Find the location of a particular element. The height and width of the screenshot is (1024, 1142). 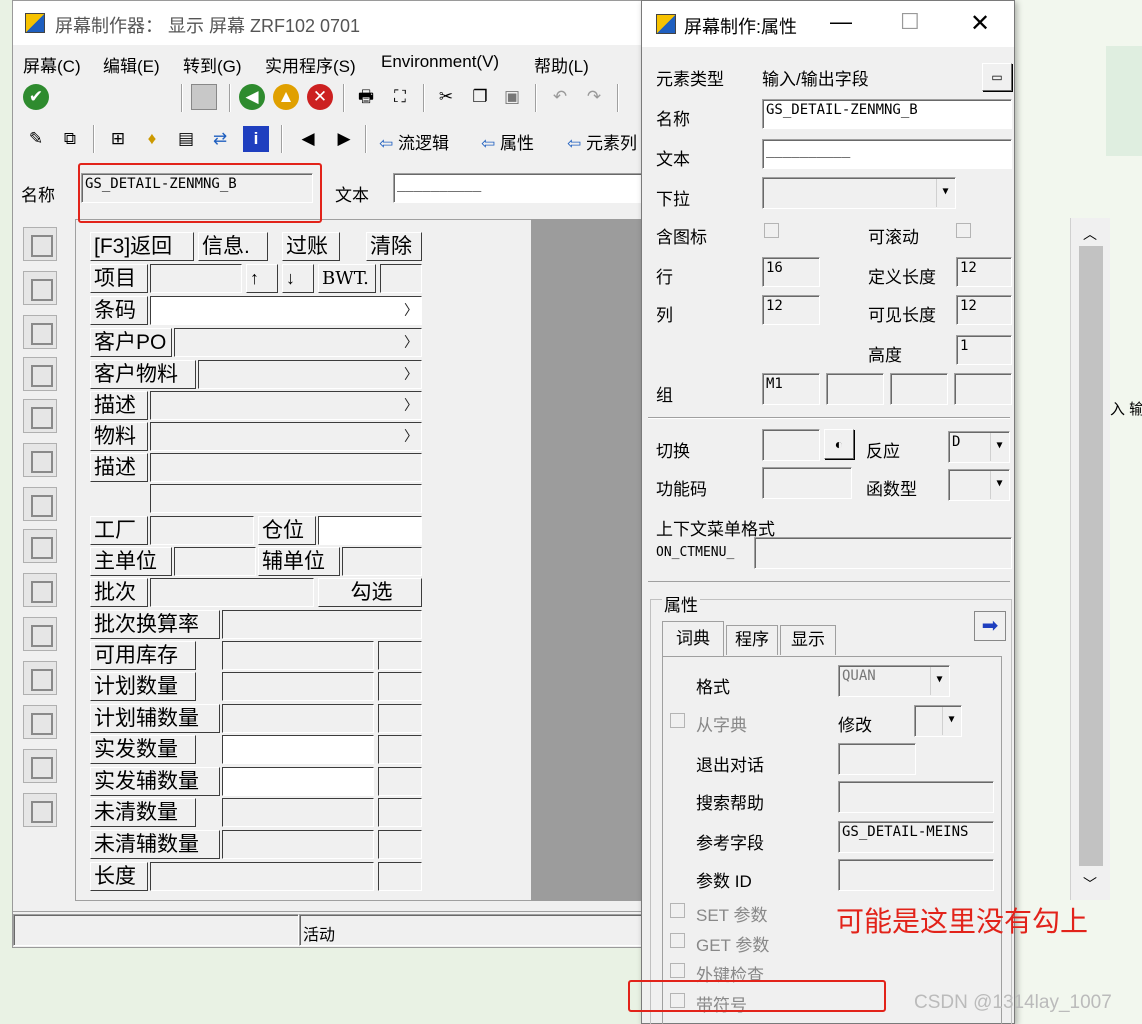

props-text-field: __________ is located at coordinates (887, 154).